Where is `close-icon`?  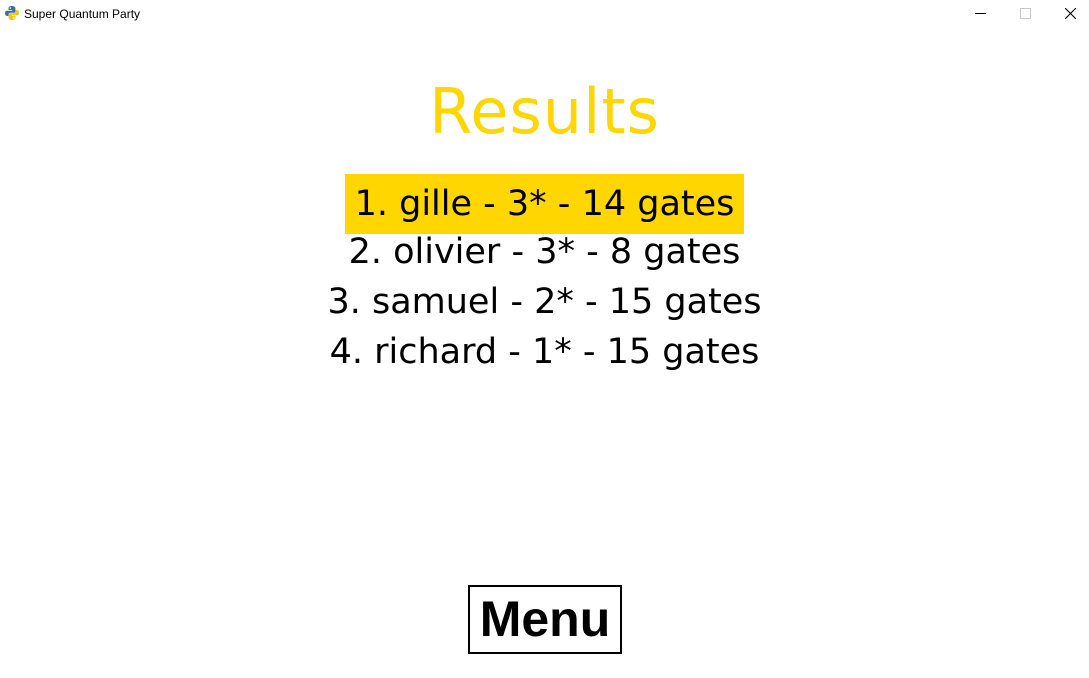 close-icon is located at coordinates (1070, 13).